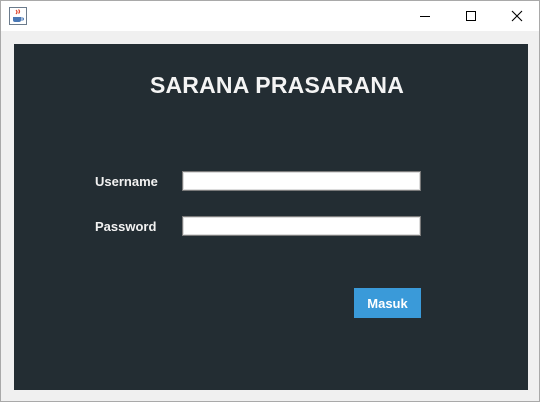 This screenshot has width=540, height=402. I want to click on title-bar, so click(270, 16).